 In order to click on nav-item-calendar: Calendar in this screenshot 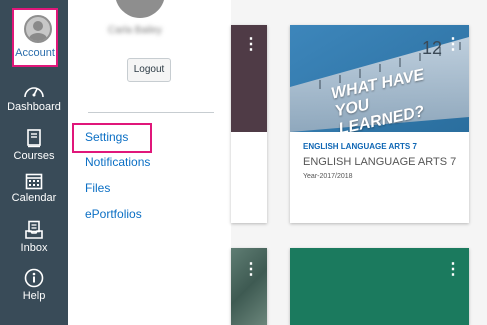, I will do `click(34, 188)`.